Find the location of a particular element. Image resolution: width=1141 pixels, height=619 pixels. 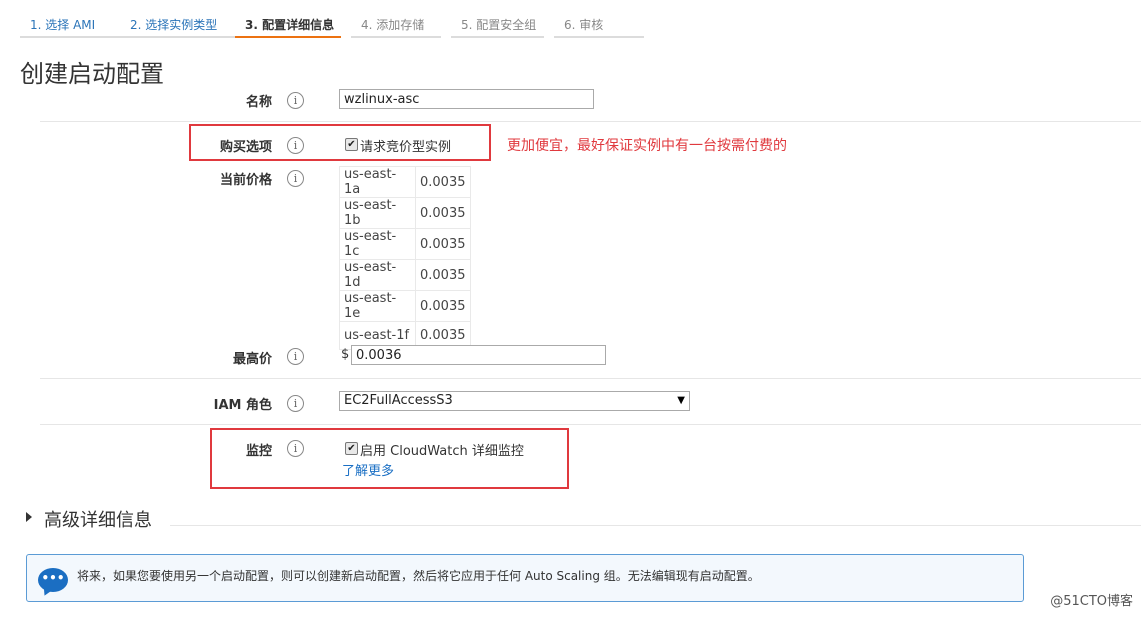

dropdown-arrow-icon: ▼ is located at coordinates (681, 400).